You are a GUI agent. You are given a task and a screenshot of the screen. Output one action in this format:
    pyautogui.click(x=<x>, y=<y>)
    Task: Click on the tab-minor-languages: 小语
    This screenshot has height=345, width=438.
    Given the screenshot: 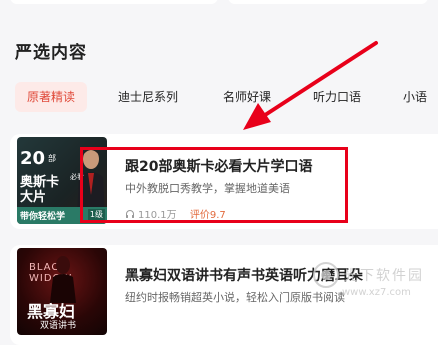 What is the action you would take?
    pyautogui.click(x=415, y=97)
    